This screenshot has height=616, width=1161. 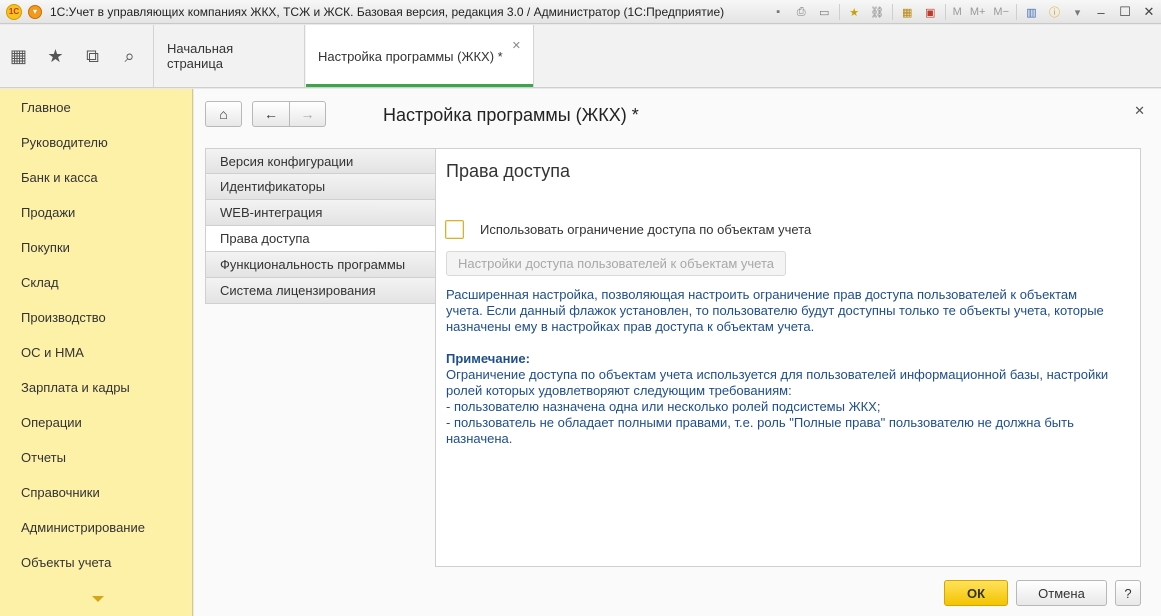 What do you see at coordinates (83, 527) in the screenshot?
I see `sidebar-item-administration: Администрирование` at bounding box center [83, 527].